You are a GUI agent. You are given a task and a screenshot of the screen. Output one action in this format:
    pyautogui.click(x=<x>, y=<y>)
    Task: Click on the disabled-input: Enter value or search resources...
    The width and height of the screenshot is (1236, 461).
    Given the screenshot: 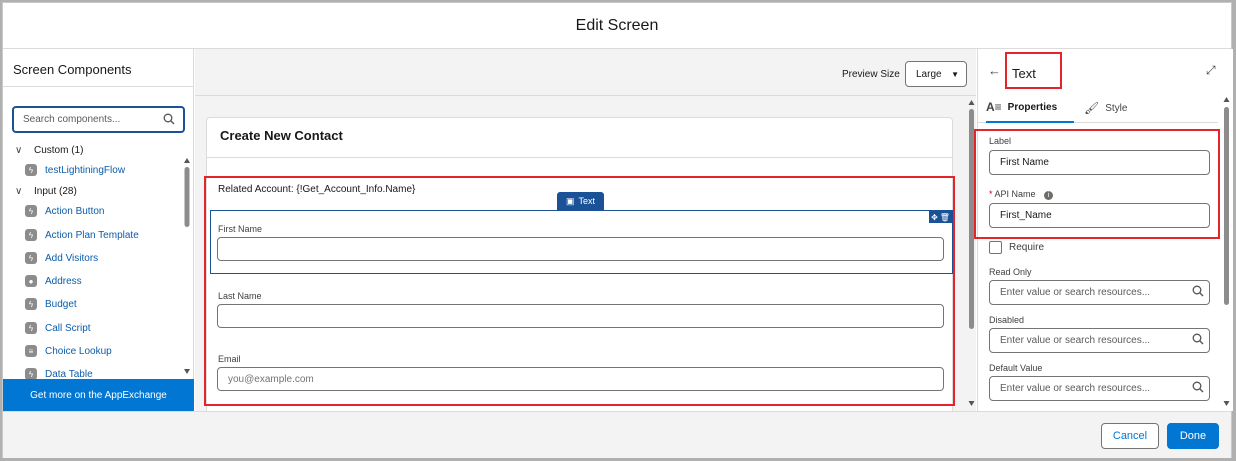 What is the action you would take?
    pyautogui.click(x=1099, y=340)
    